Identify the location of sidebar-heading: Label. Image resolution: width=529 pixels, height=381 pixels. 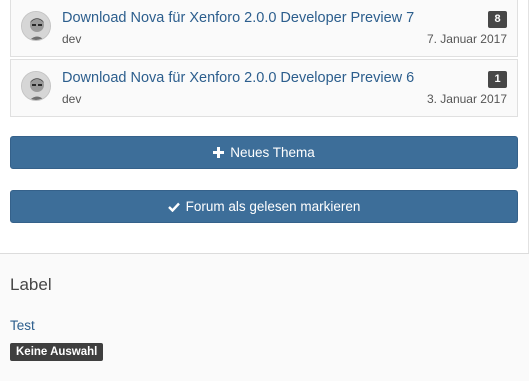
(31, 284).